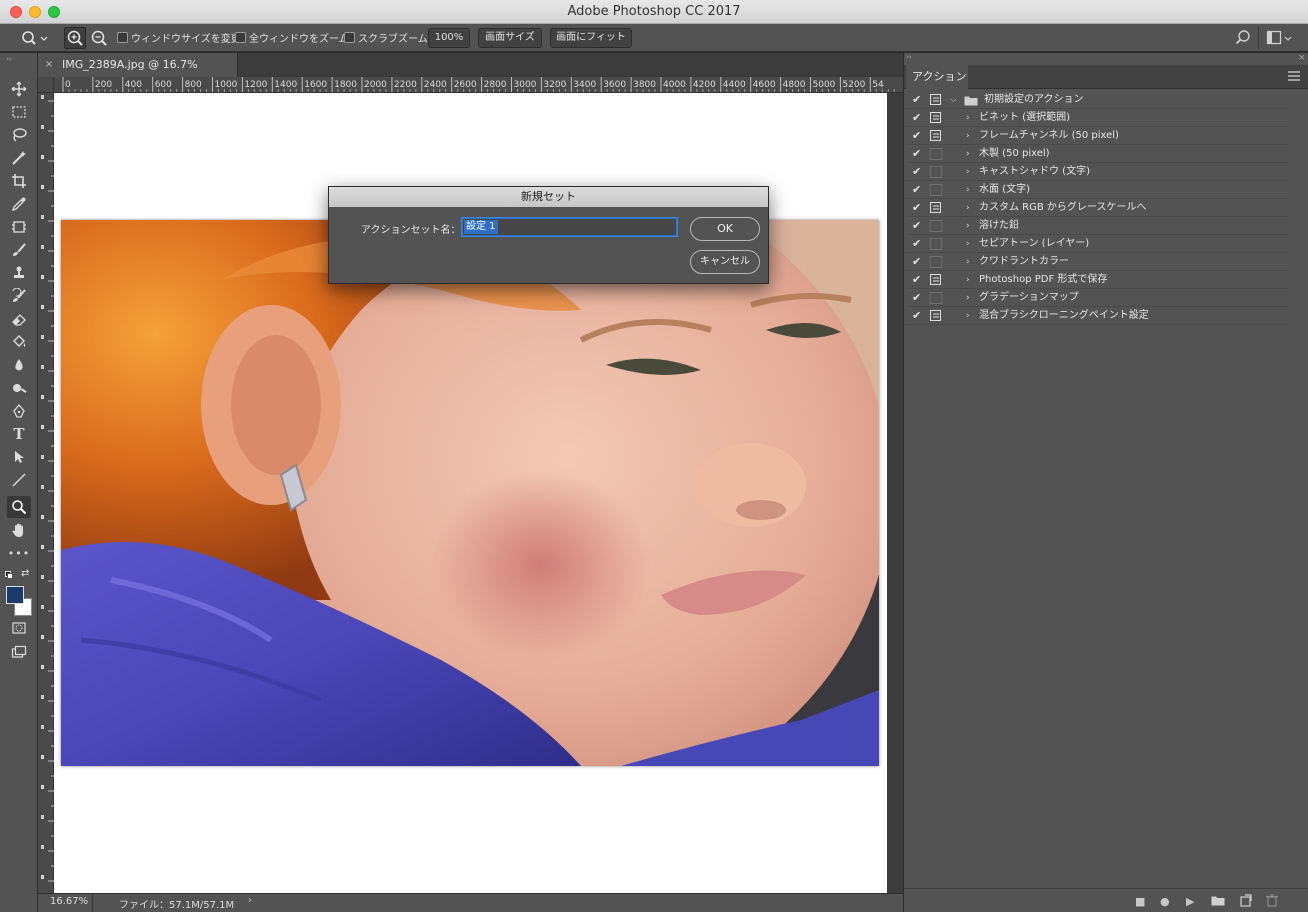  I want to click on collapse-toolbar-icon: ››, so click(9, 59).